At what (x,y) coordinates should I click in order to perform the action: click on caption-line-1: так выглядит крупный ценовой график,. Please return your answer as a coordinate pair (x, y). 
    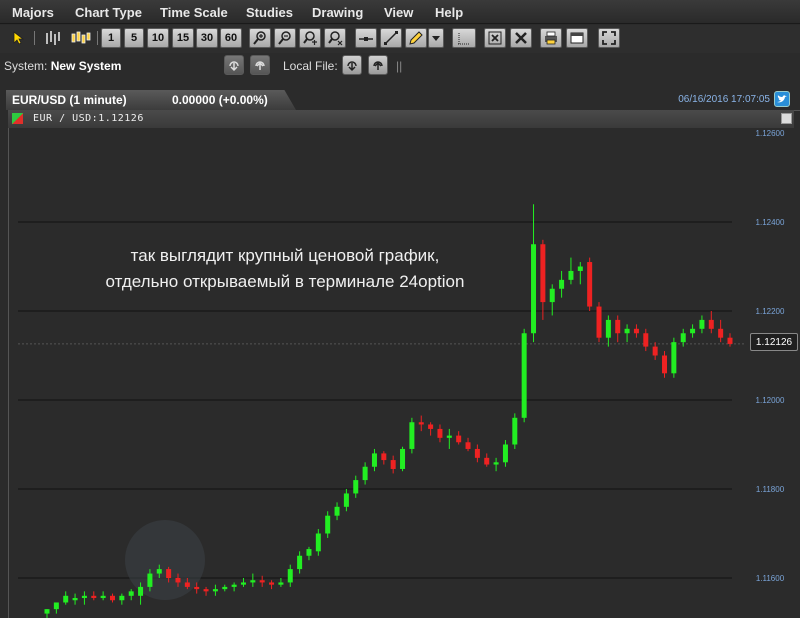
    Looking at the image, I should click on (285, 255).